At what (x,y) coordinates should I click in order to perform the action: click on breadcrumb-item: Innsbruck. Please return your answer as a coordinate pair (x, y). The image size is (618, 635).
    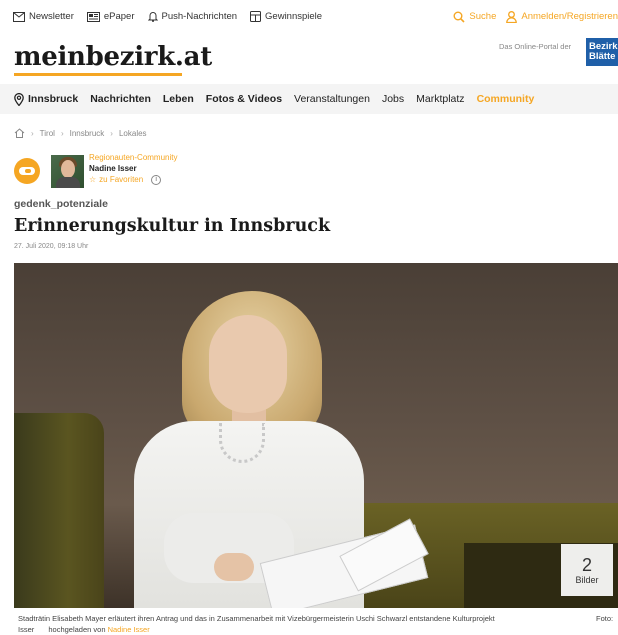
    Looking at the image, I should click on (87, 133).